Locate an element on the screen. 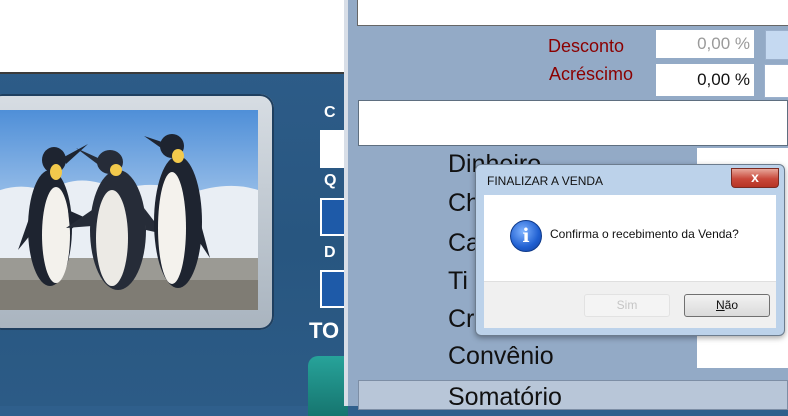  observation-field is located at coordinates (573, 123).